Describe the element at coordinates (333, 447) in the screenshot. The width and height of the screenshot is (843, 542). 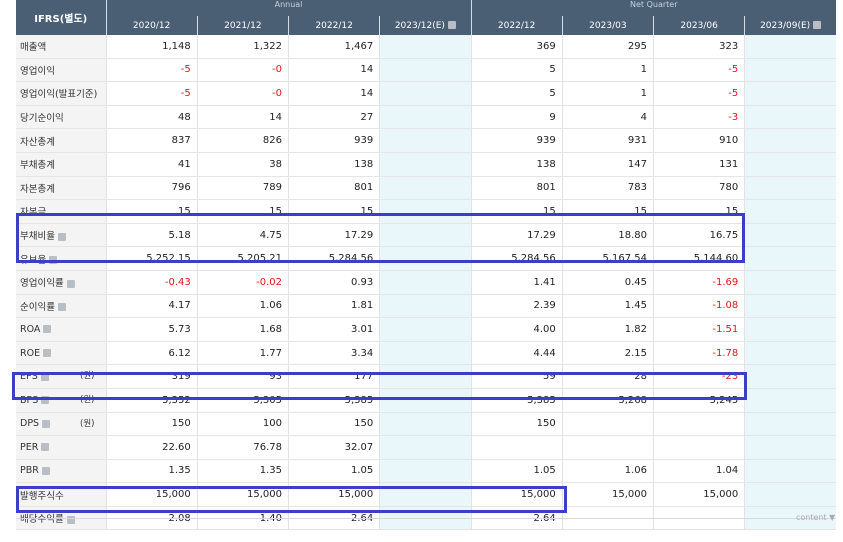
I see `table-cell: 32.07` at that location.